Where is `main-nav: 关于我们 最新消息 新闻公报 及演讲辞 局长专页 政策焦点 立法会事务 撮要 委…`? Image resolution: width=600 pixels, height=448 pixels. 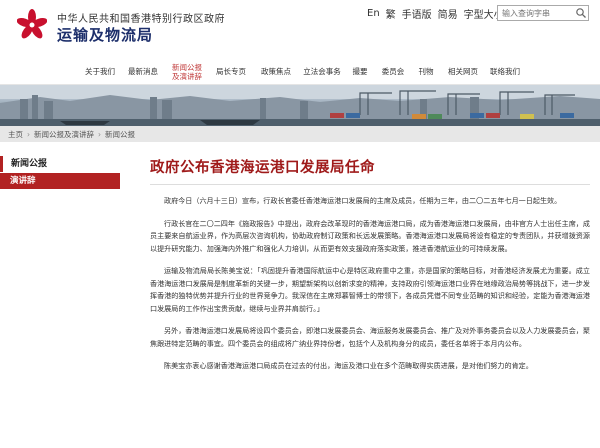
main-nav: 关于我们 最新消息 新闻公报 及演讲辞 局长专页 政策焦点 立法会事务 撮要 委… is located at coordinates (300, 71).